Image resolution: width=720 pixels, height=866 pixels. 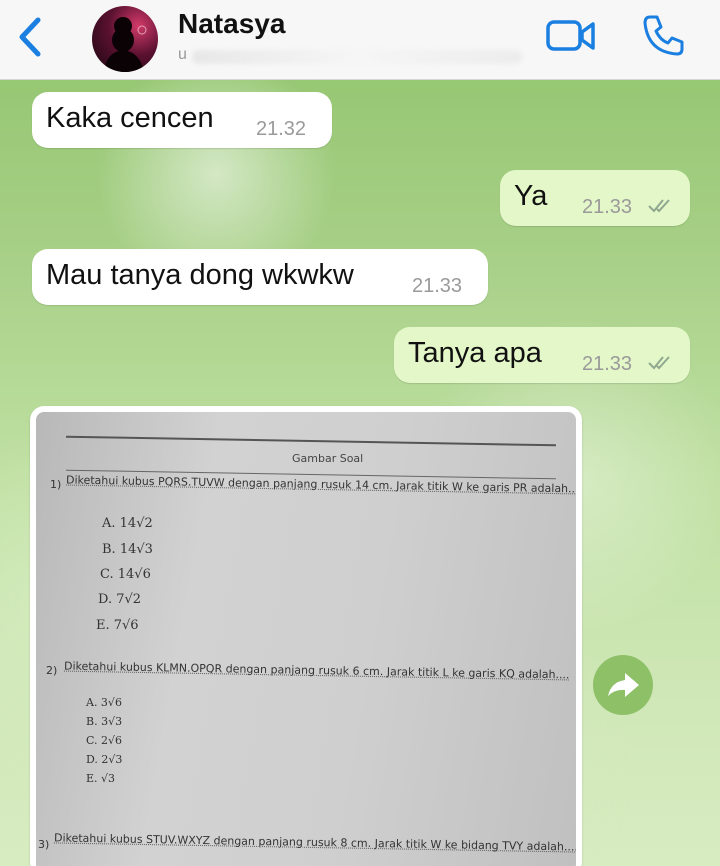 What do you see at coordinates (104, 702) in the screenshot?
I see `answer-option: A. 3√6` at bounding box center [104, 702].